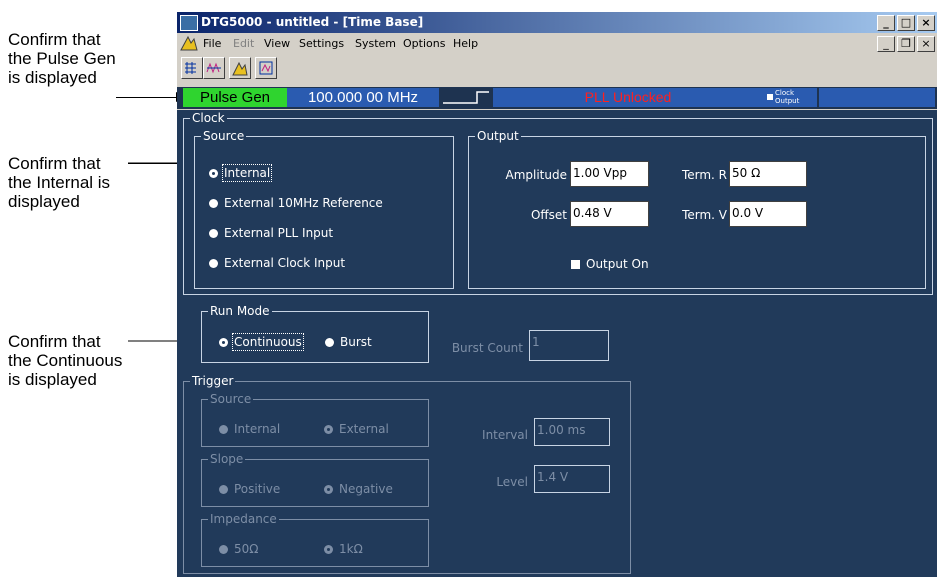 This screenshot has width=937, height=577. I want to click on output-on-checkbox: Output On, so click(610, 264).